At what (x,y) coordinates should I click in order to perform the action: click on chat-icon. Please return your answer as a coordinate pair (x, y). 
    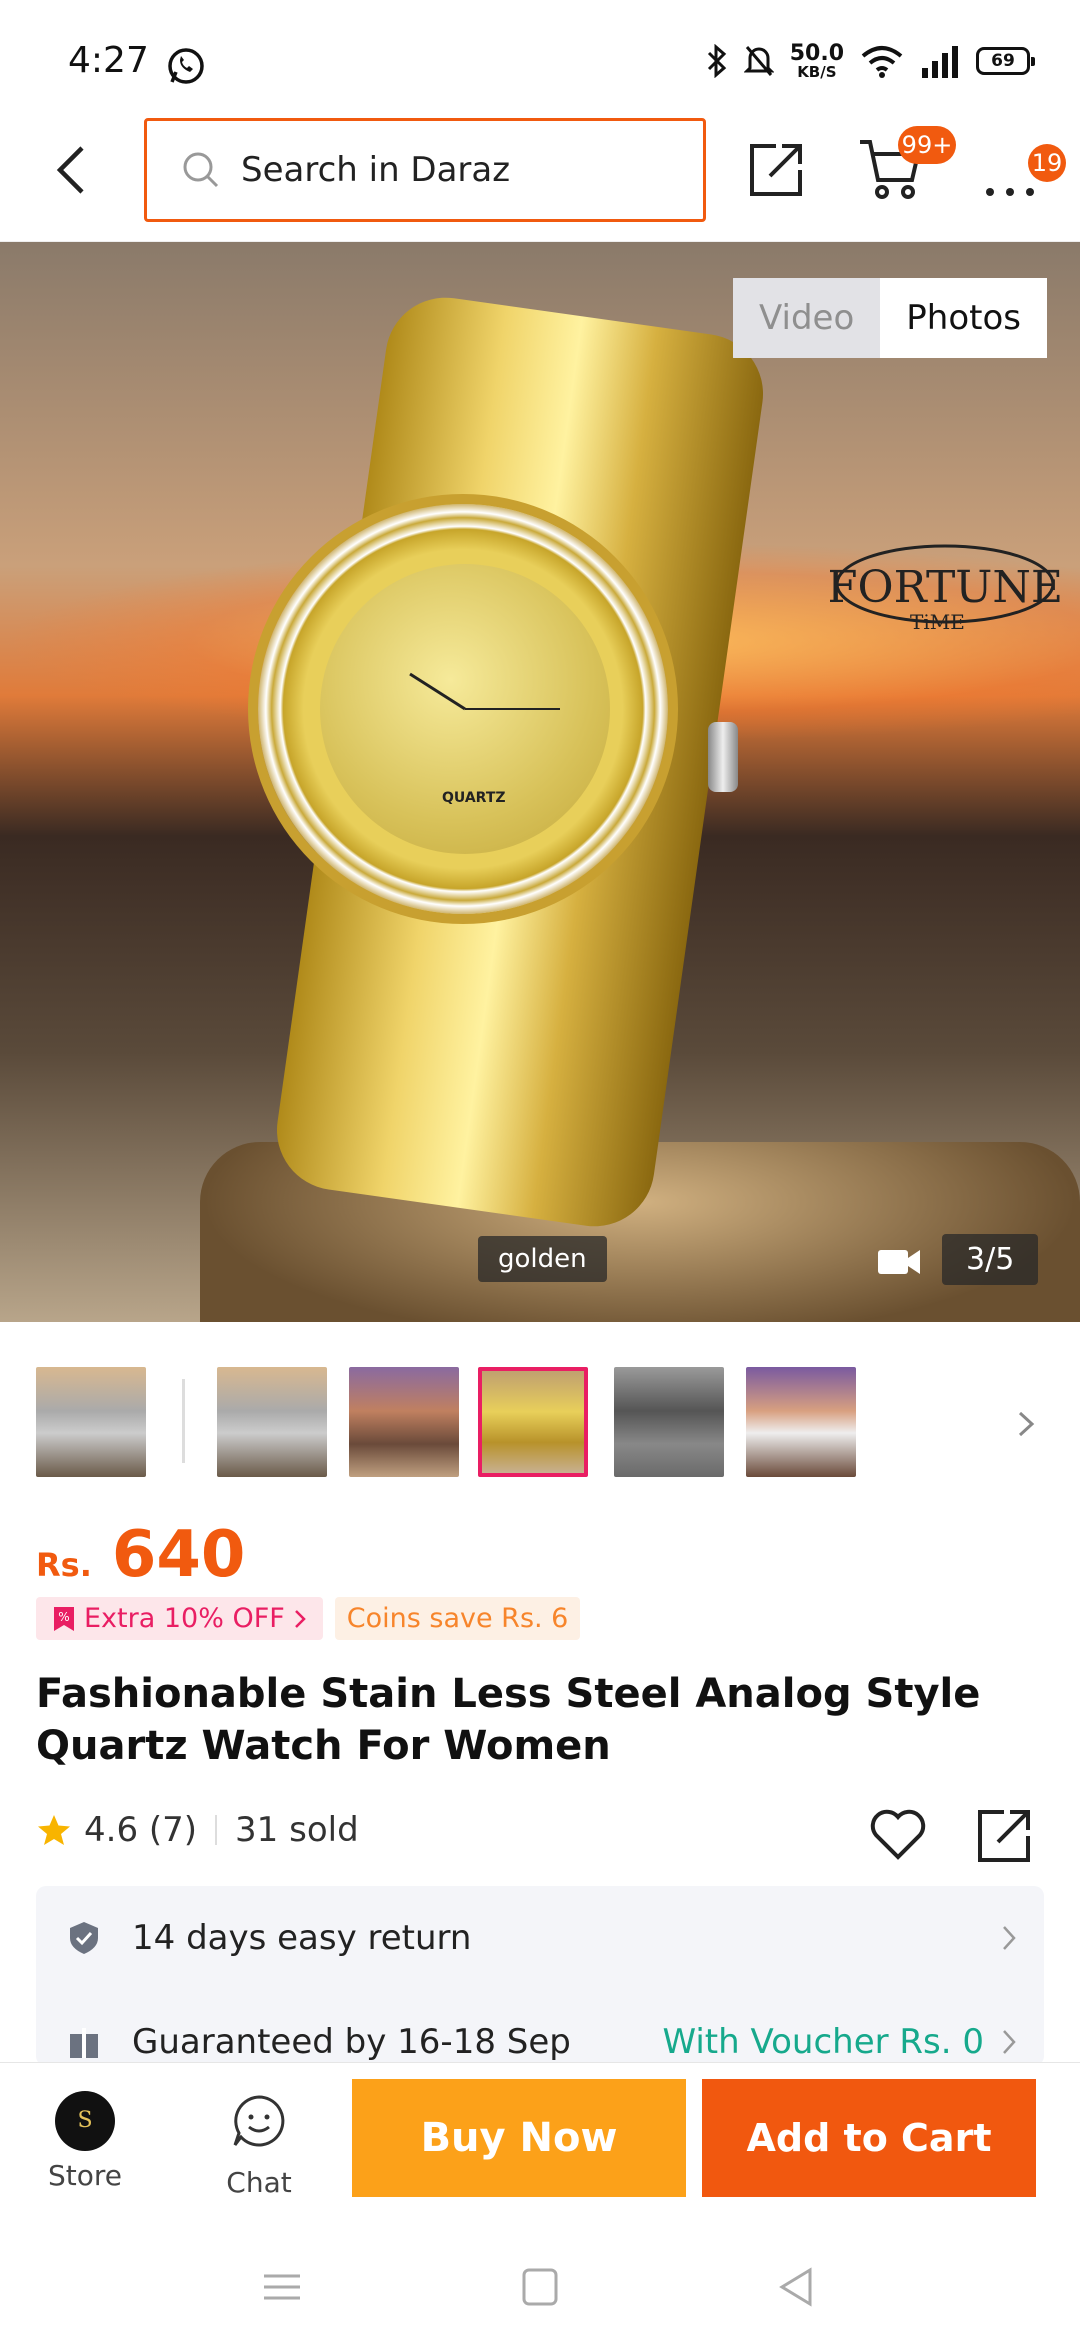
    Looking at the image, I should click on (259, 2121).